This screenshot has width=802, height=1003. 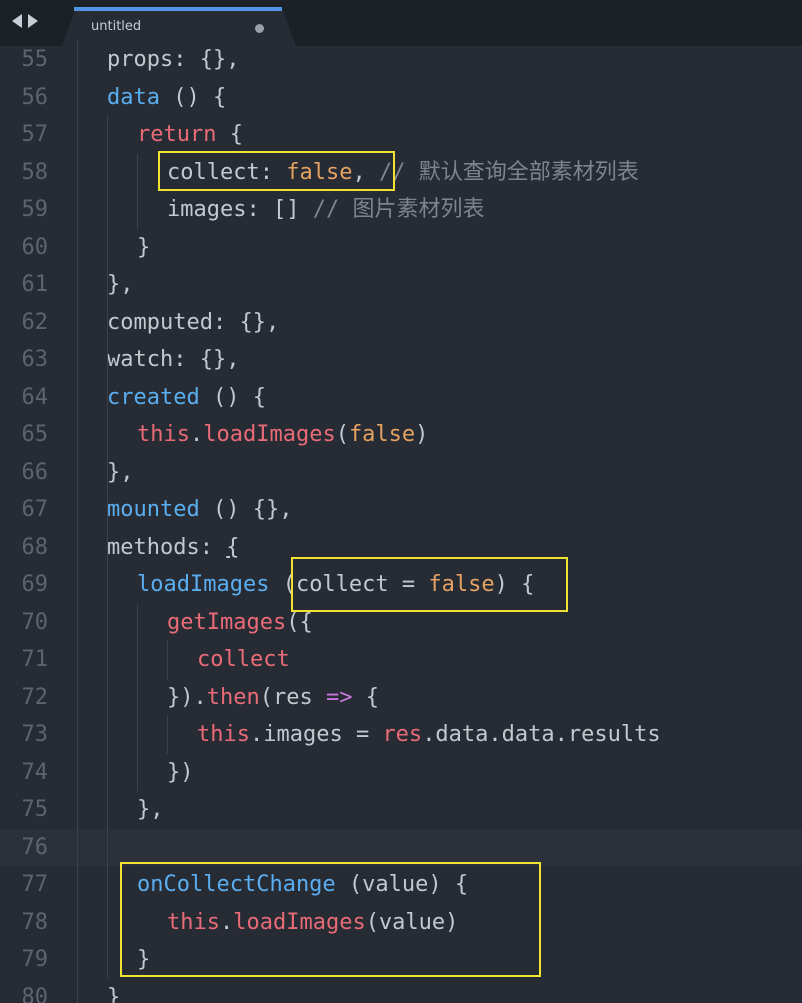 I want to click on code-line: 62 computed: {},, so click(x=401, y=323).